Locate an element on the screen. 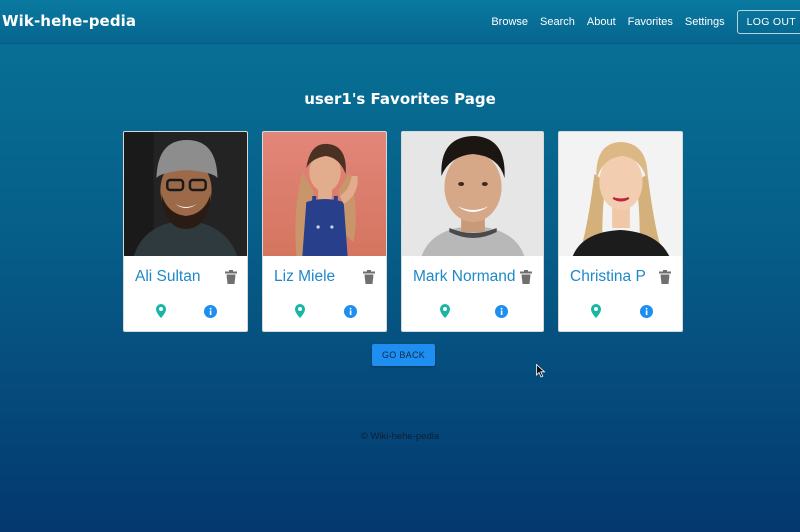  brand-logo: Wik-hehe-pedia is located at coordinates (69, 21).